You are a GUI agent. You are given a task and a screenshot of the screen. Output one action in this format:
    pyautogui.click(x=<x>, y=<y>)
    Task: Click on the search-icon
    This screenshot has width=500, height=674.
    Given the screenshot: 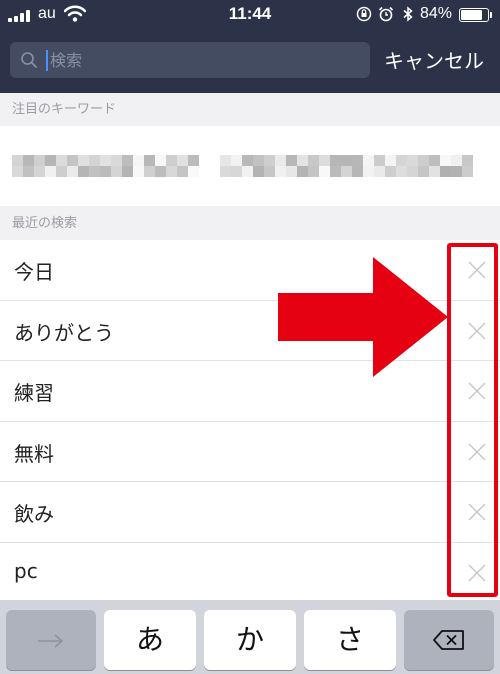 What is the action you would take?
    pyautogui.click(x=29, y=60)
    